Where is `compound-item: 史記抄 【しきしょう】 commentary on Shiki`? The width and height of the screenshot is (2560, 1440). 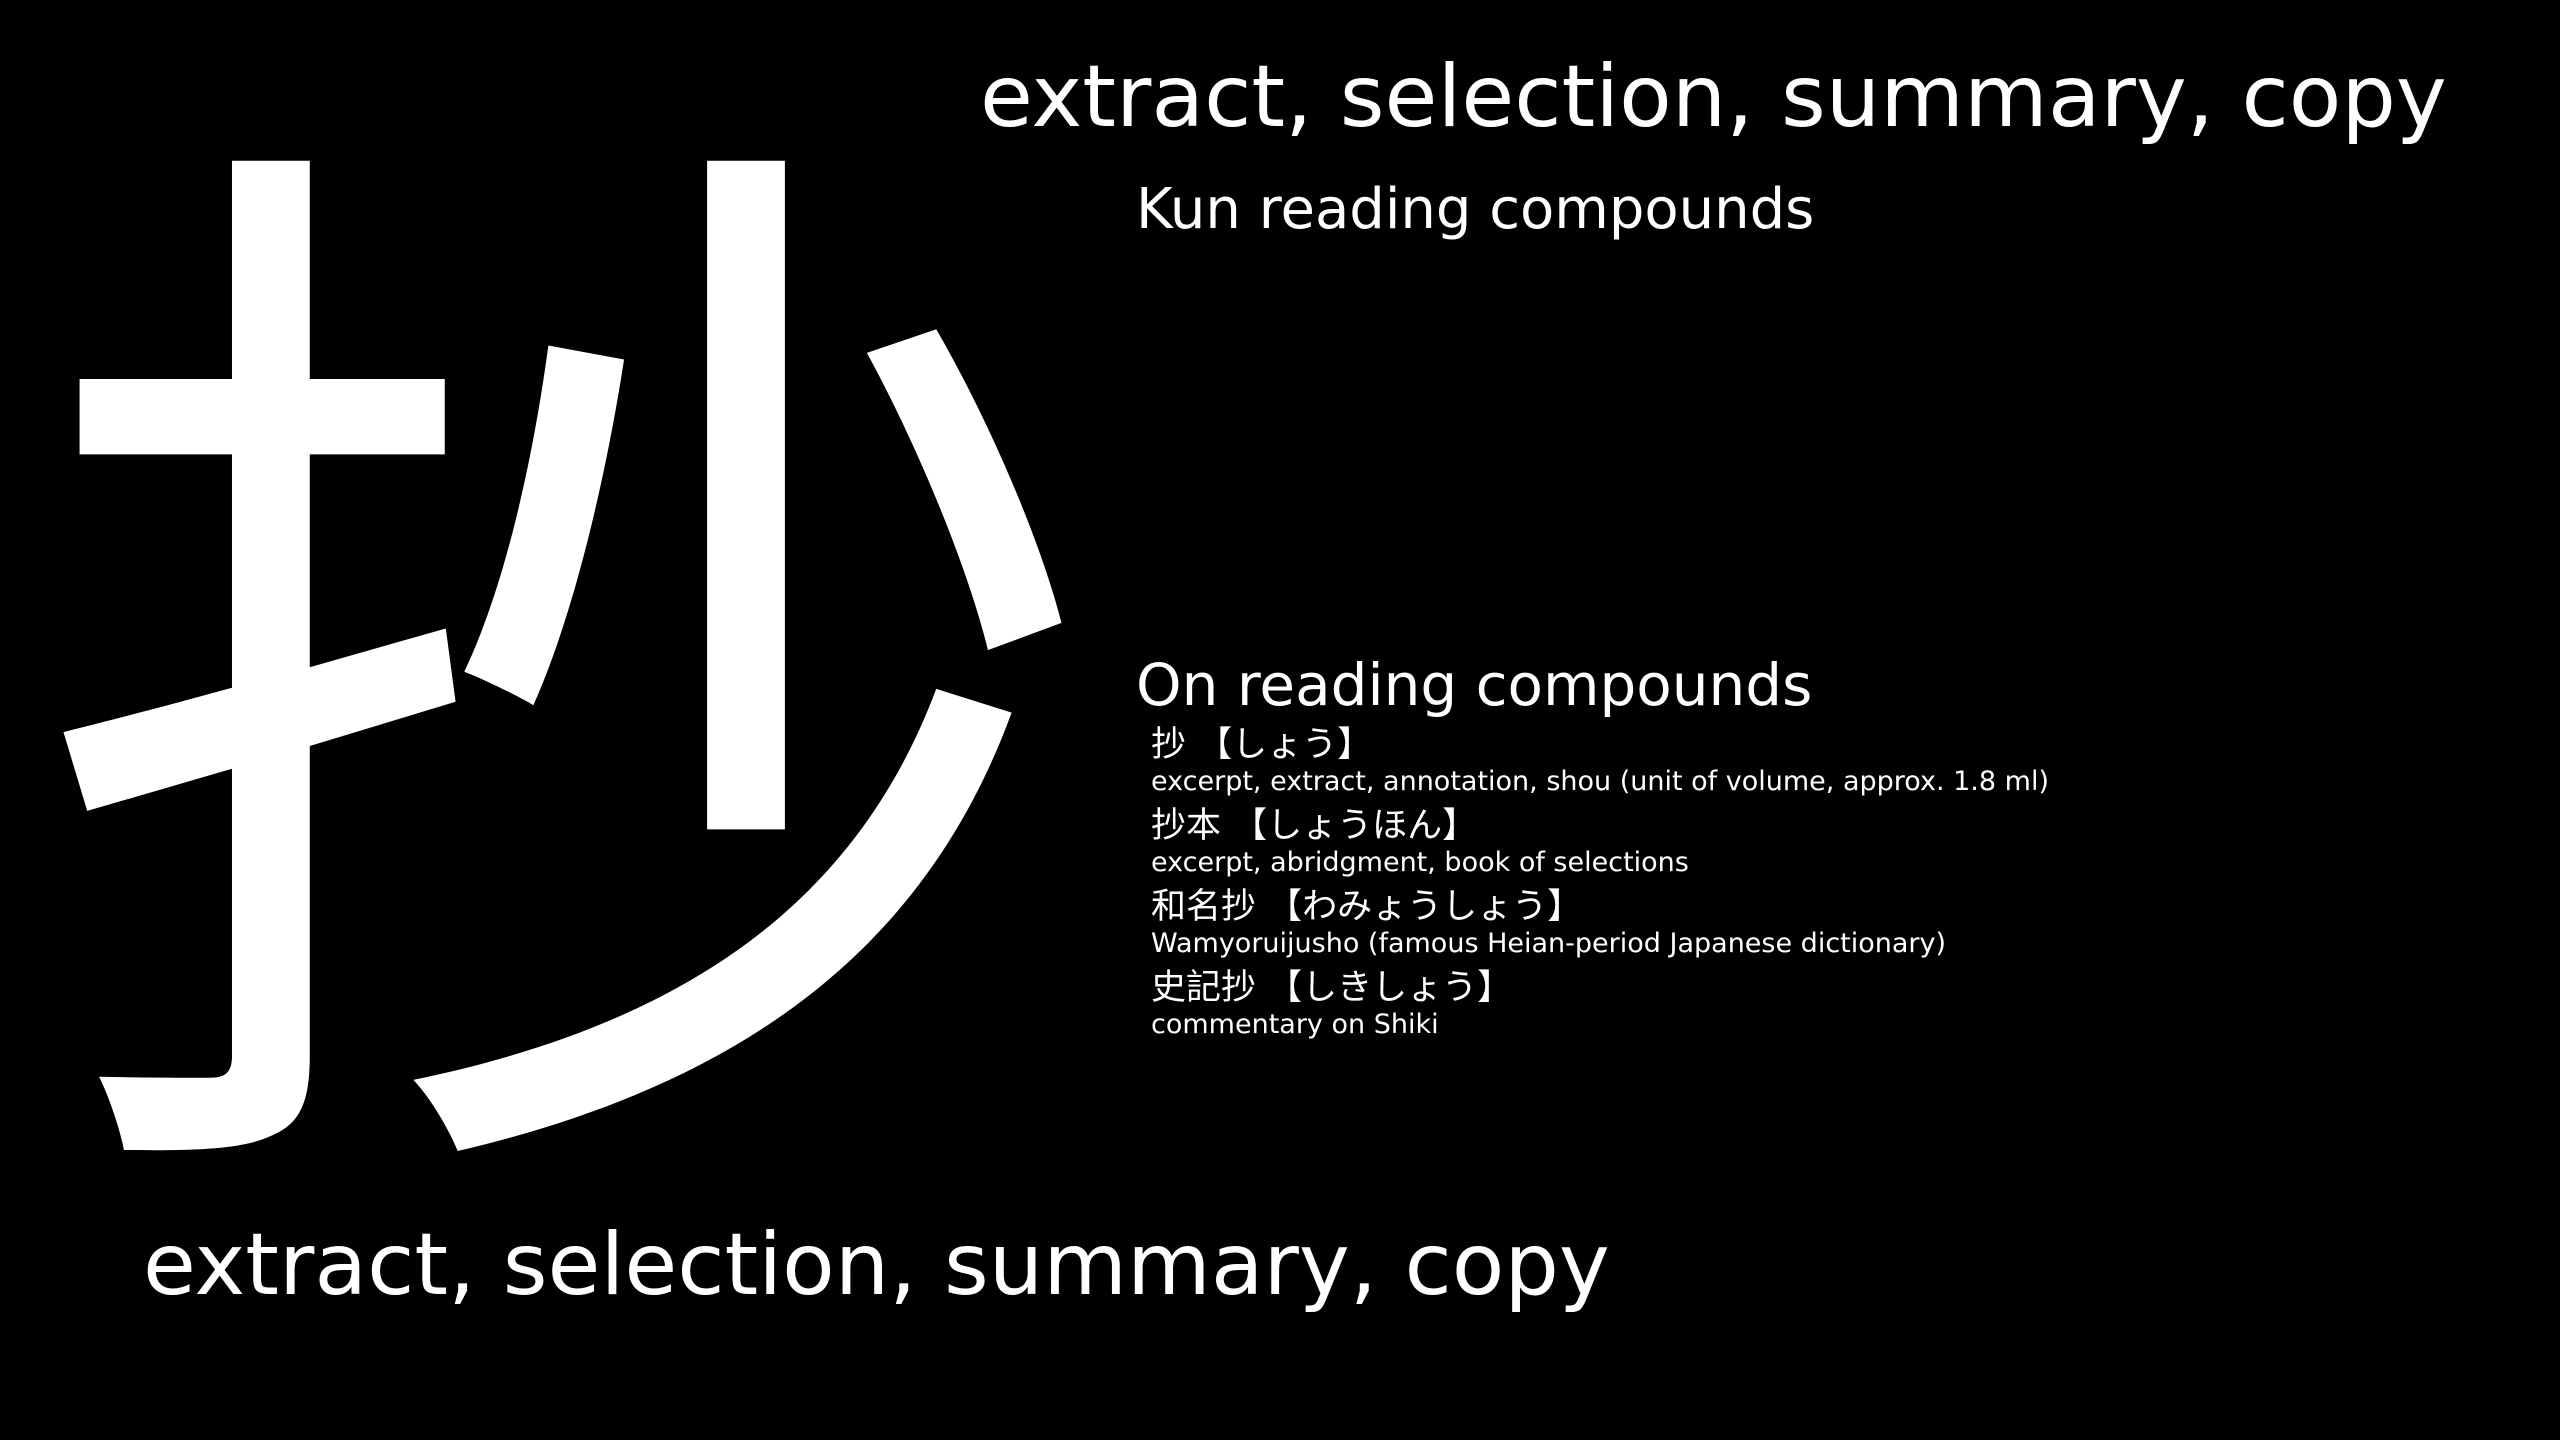
compound-item: 史記抄 【しきしょう】 commentary on Shiki is located at coordinates (1841, 1007).